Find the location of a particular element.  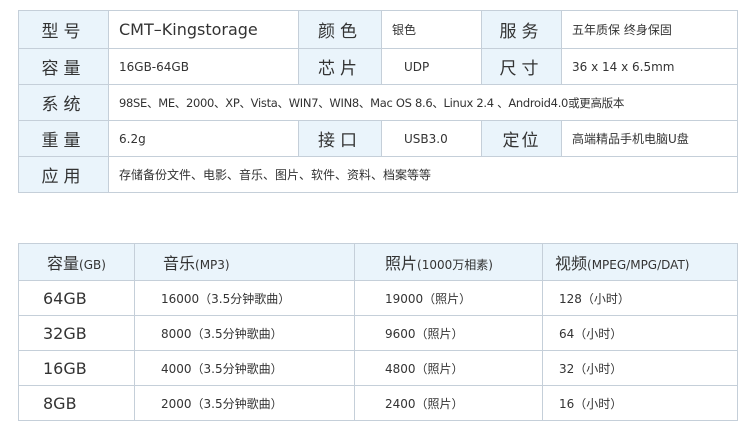

color-label: 颜色 is located at coordinates (340, 29).